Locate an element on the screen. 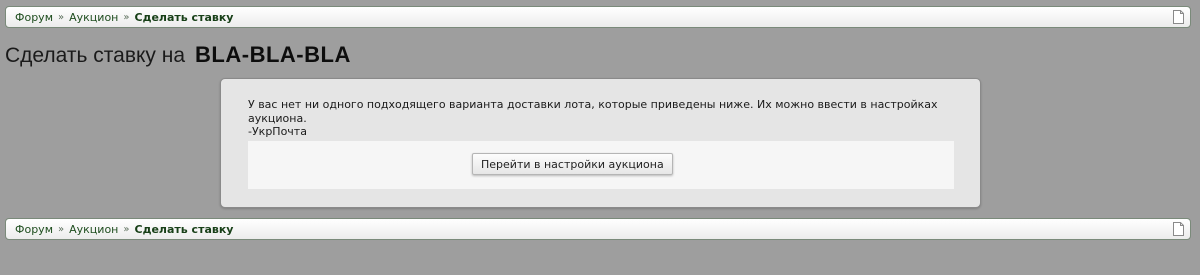 The image size is (1200, 275). breadcrumb-top: Форум » Аукцион » Сделать ставку is located at coordinates (598, 17).